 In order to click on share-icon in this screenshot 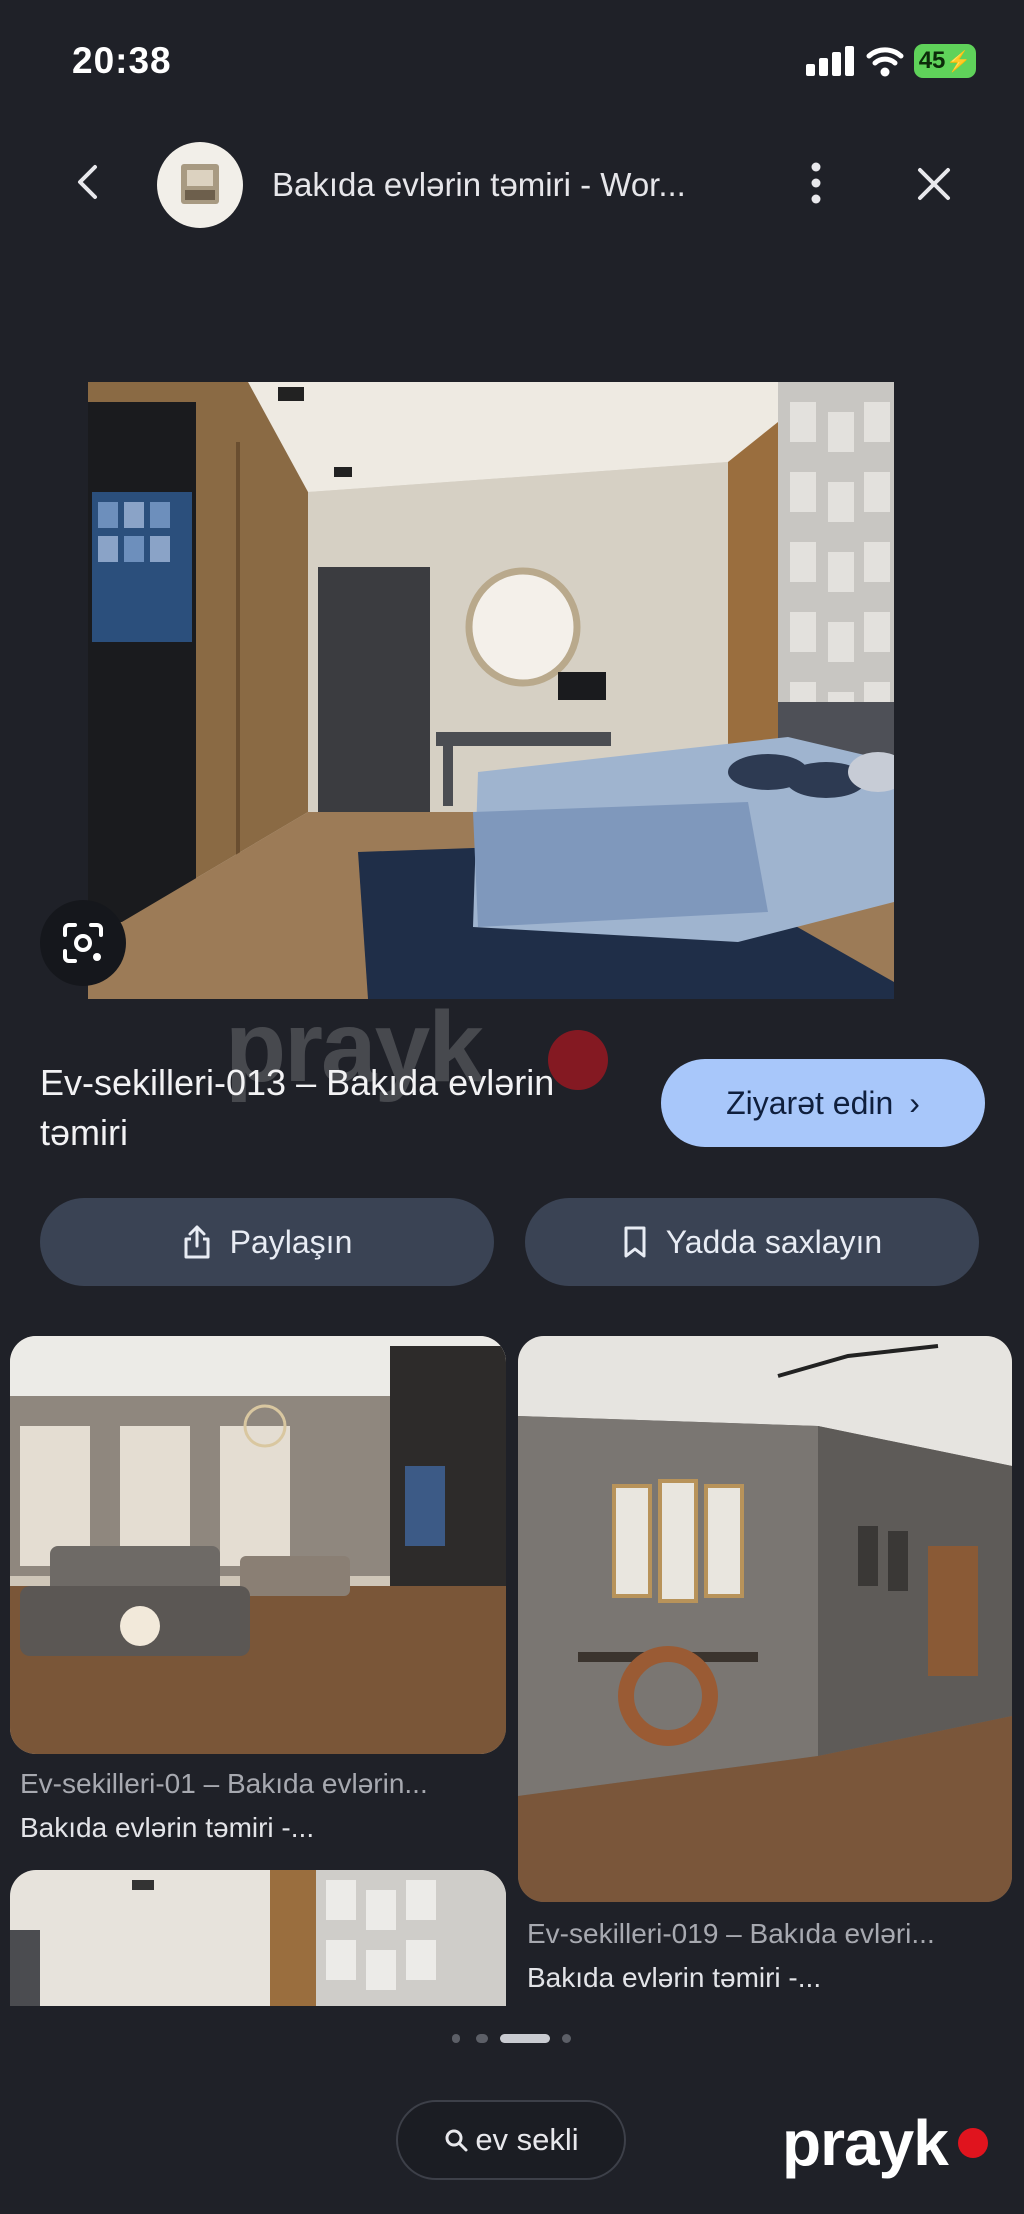, I will do `click(197, 1242)`.